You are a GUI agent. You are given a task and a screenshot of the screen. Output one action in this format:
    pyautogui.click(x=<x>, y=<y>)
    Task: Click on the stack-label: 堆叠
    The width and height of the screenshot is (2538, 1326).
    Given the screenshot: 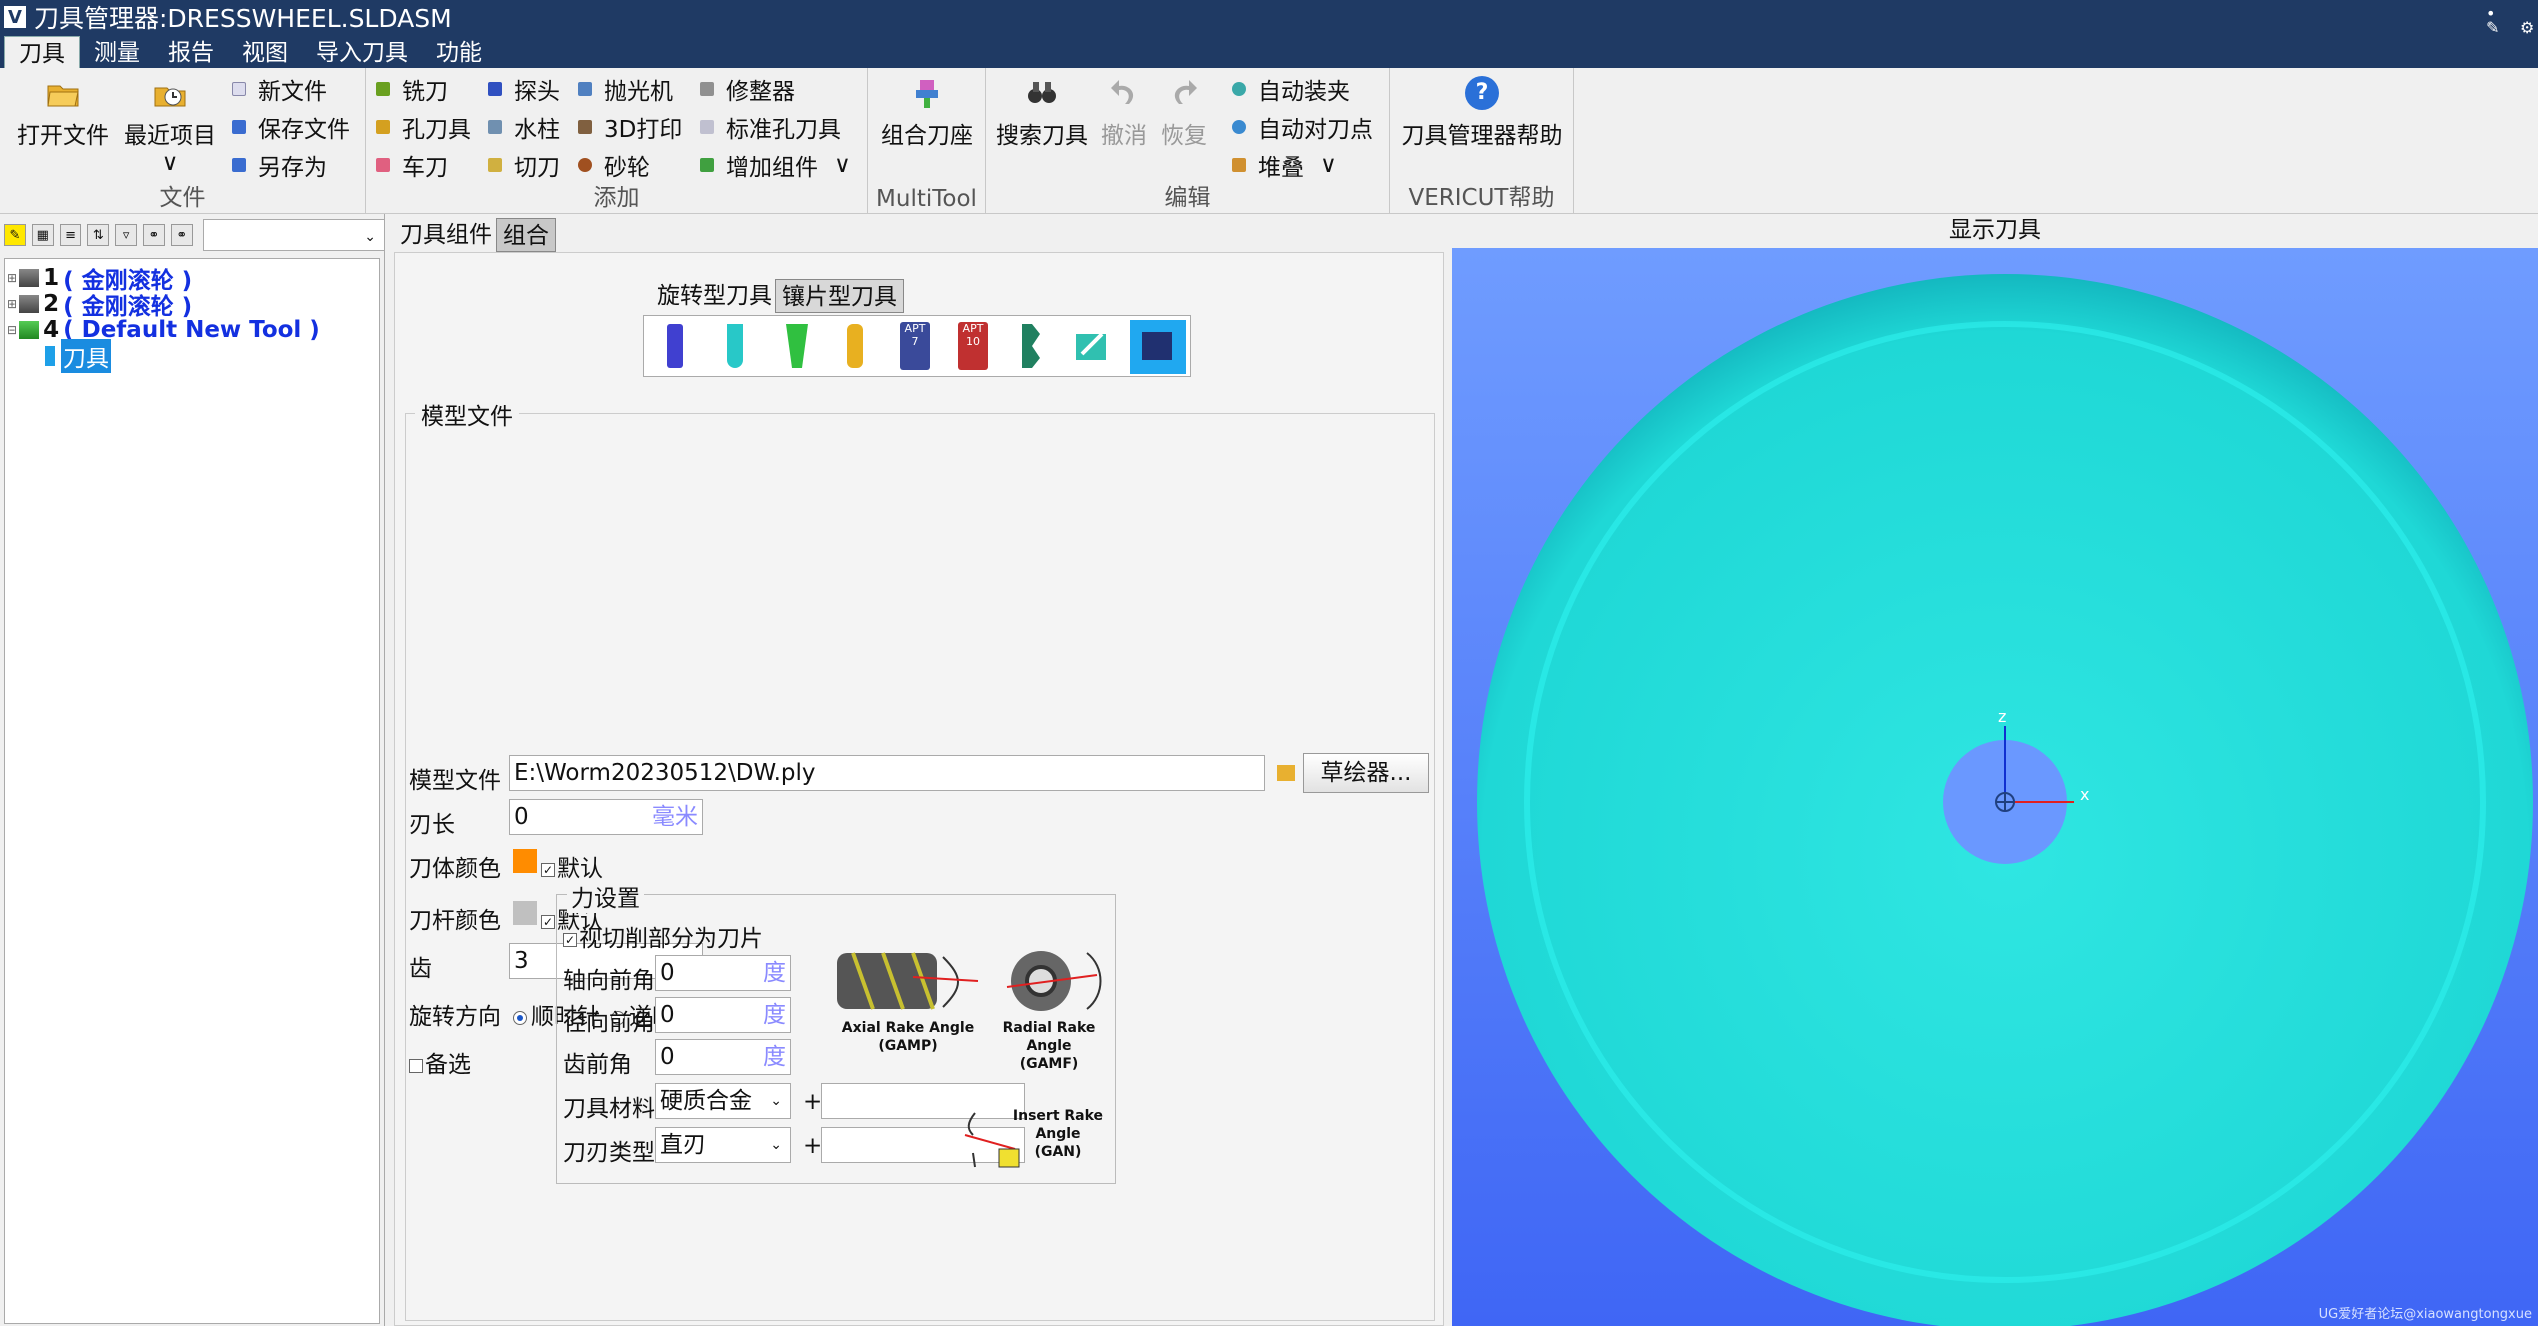 What is the action you would take?
    pyautogui.click(x=1281, y=168)
    